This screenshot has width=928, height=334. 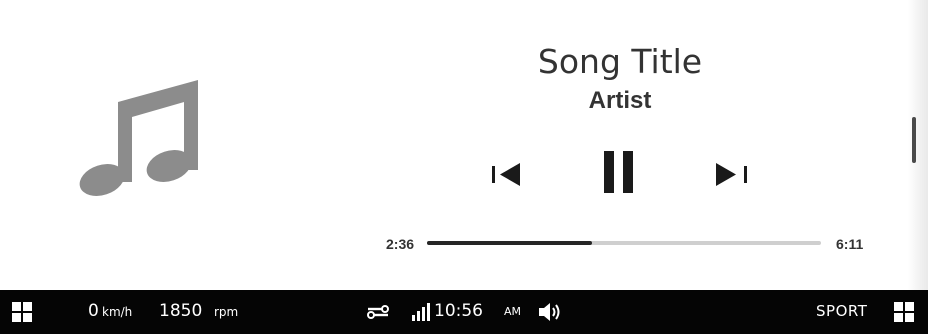 I want to click on skip-previous-icon, so click(x=506, y=174).